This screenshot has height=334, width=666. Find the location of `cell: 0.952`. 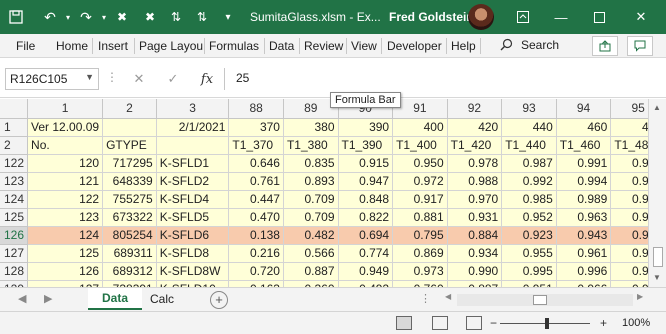

cell: 0.952 is located at coordinates (529, 217).